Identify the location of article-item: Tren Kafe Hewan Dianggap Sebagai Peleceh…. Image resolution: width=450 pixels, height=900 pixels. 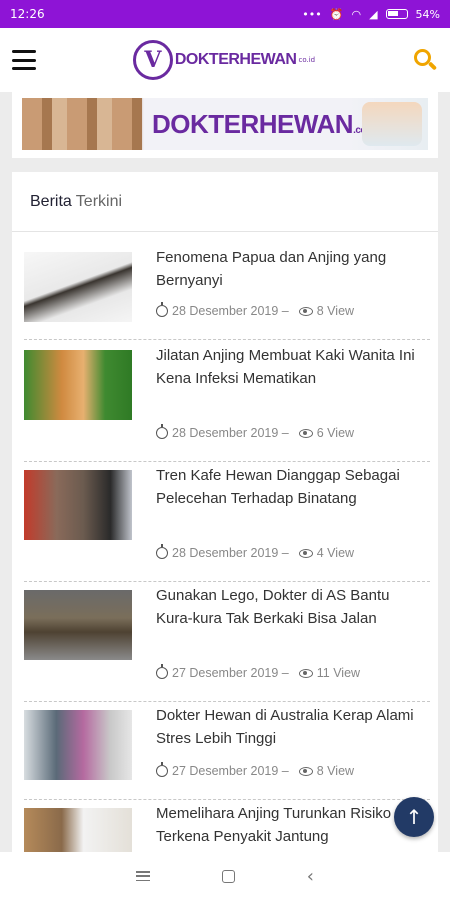
(227, 522).